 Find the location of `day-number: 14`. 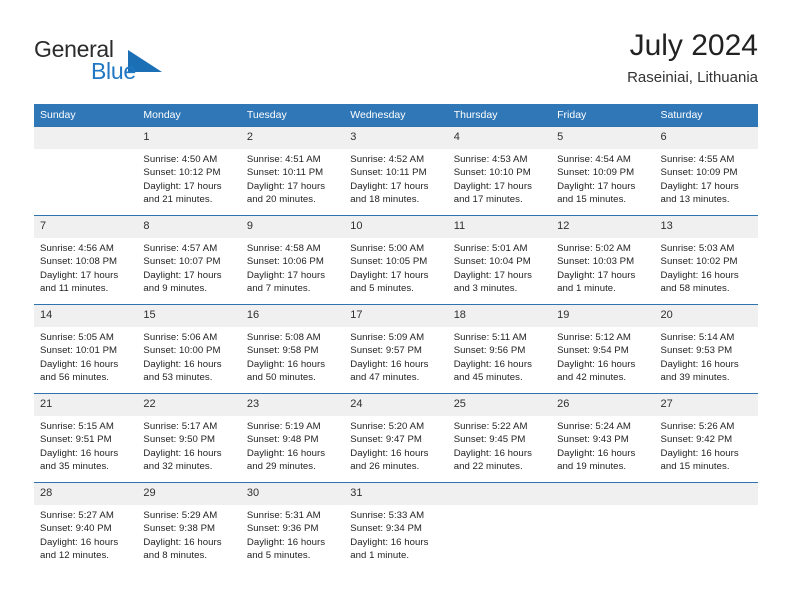

day-number: 14 is located at coordinates (86, 316).